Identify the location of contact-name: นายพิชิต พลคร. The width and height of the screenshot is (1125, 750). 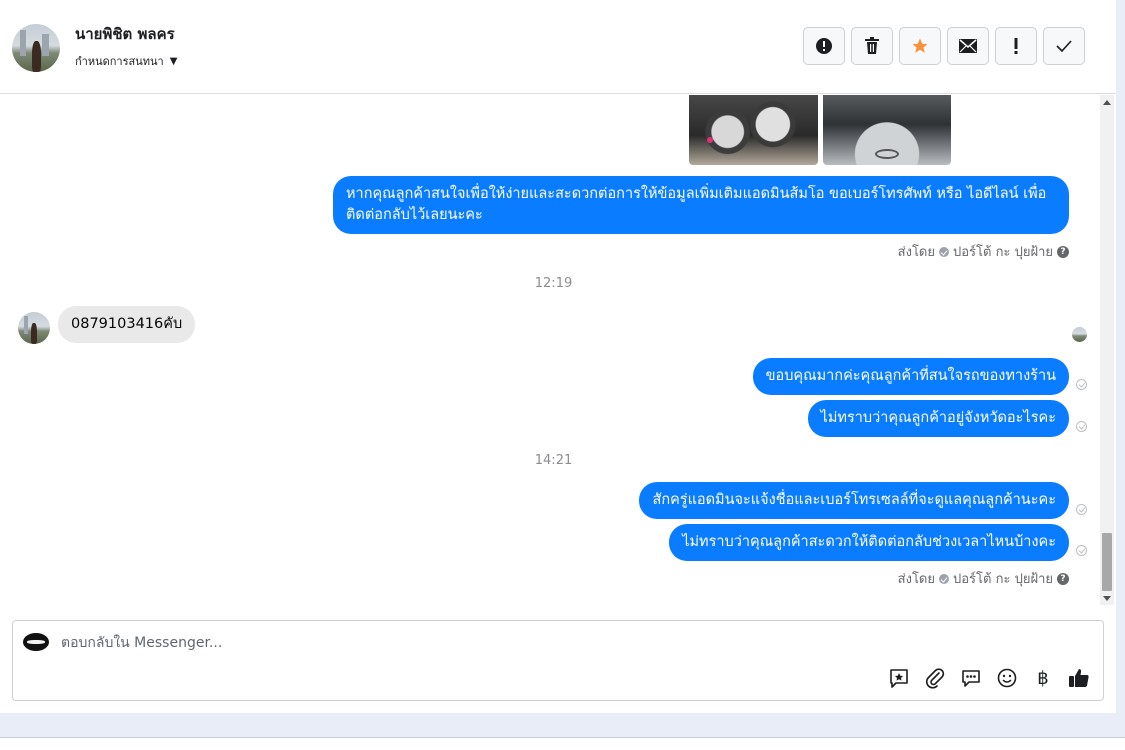
(125, 34).